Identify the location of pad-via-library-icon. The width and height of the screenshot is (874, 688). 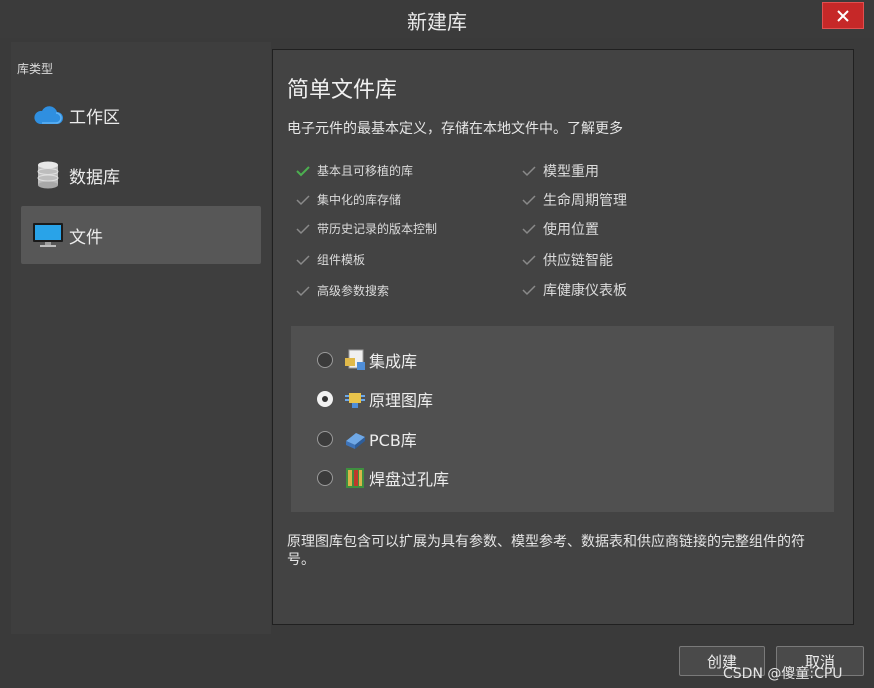
(355, 478).